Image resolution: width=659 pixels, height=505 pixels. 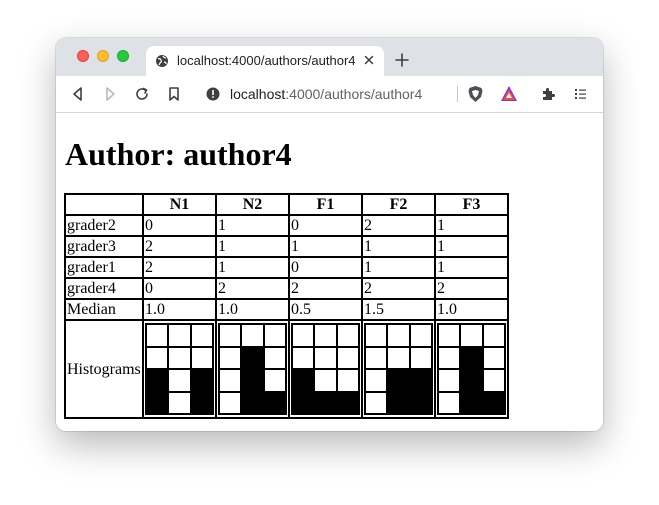 What do you see at coordinates (325, 204) in the screenshot?
I see `column-header: F1` at bounding box center [325, 204].